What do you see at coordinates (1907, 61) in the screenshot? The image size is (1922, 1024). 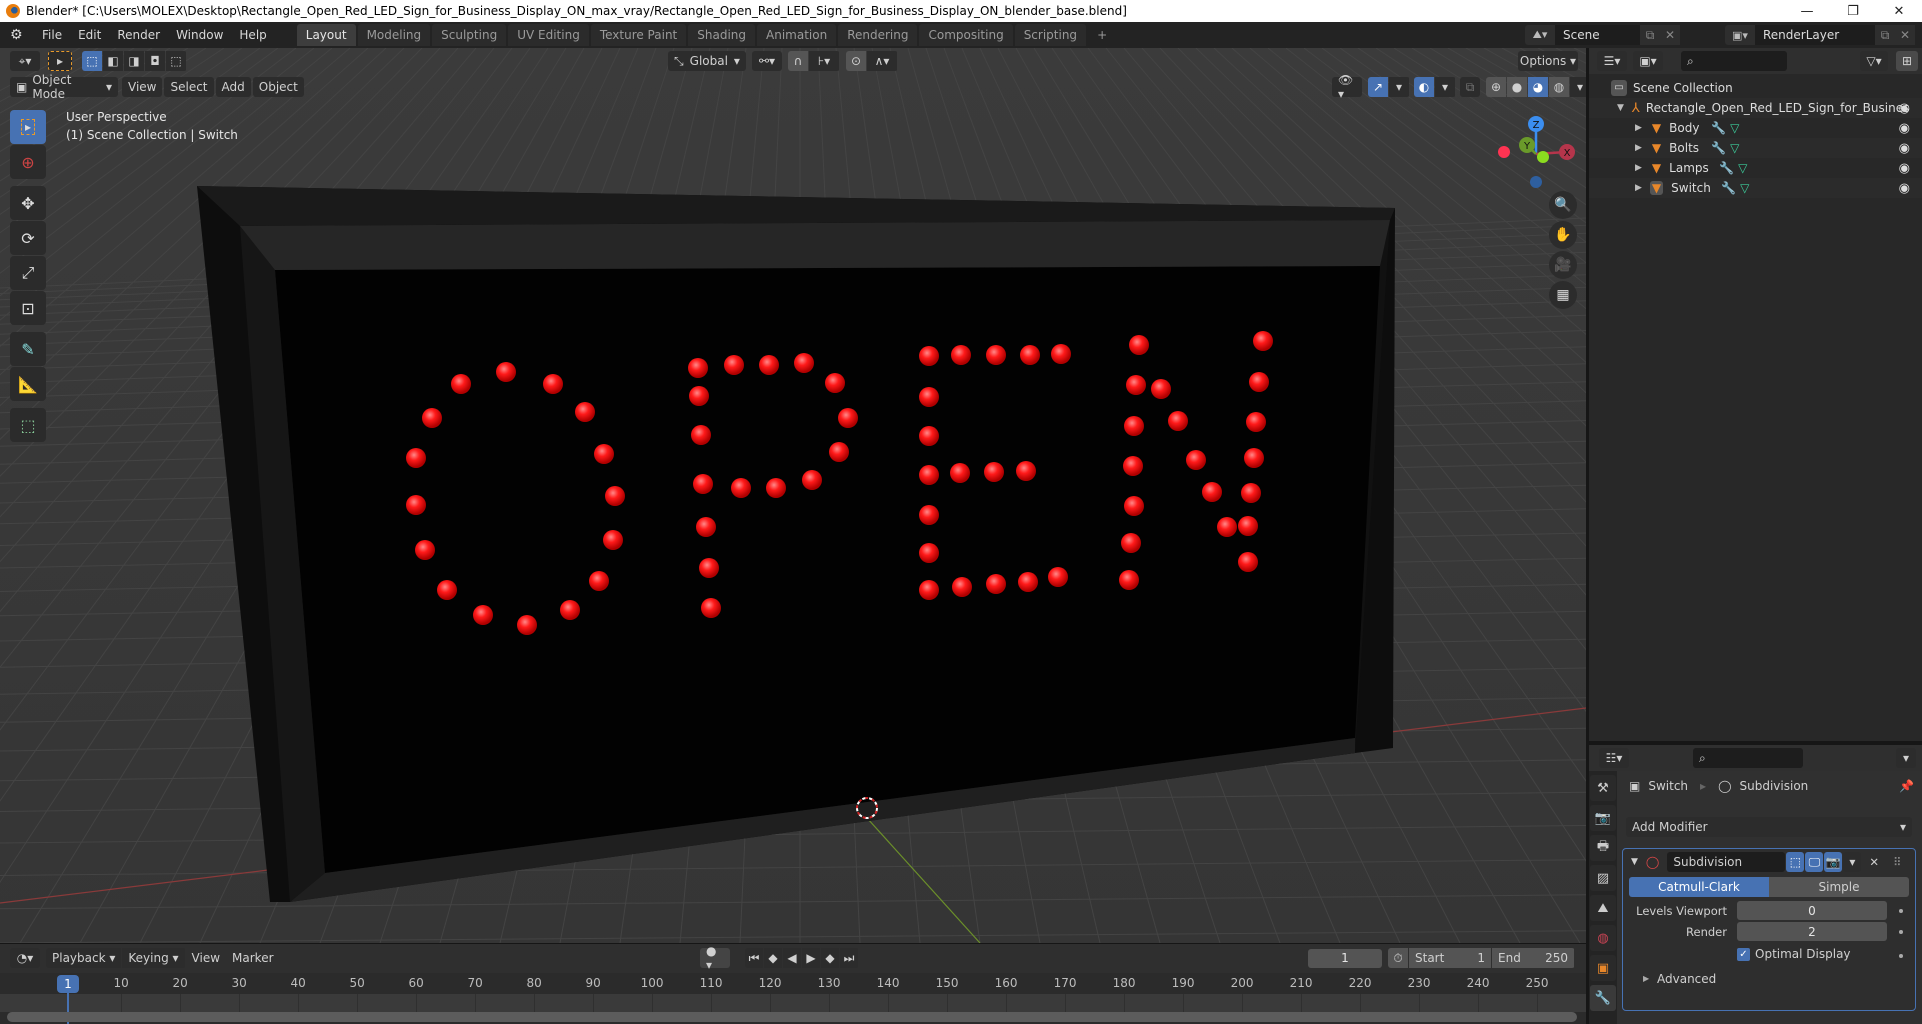 I see `new-collection-icon: ⊞` at bounding box center [1907, 61].